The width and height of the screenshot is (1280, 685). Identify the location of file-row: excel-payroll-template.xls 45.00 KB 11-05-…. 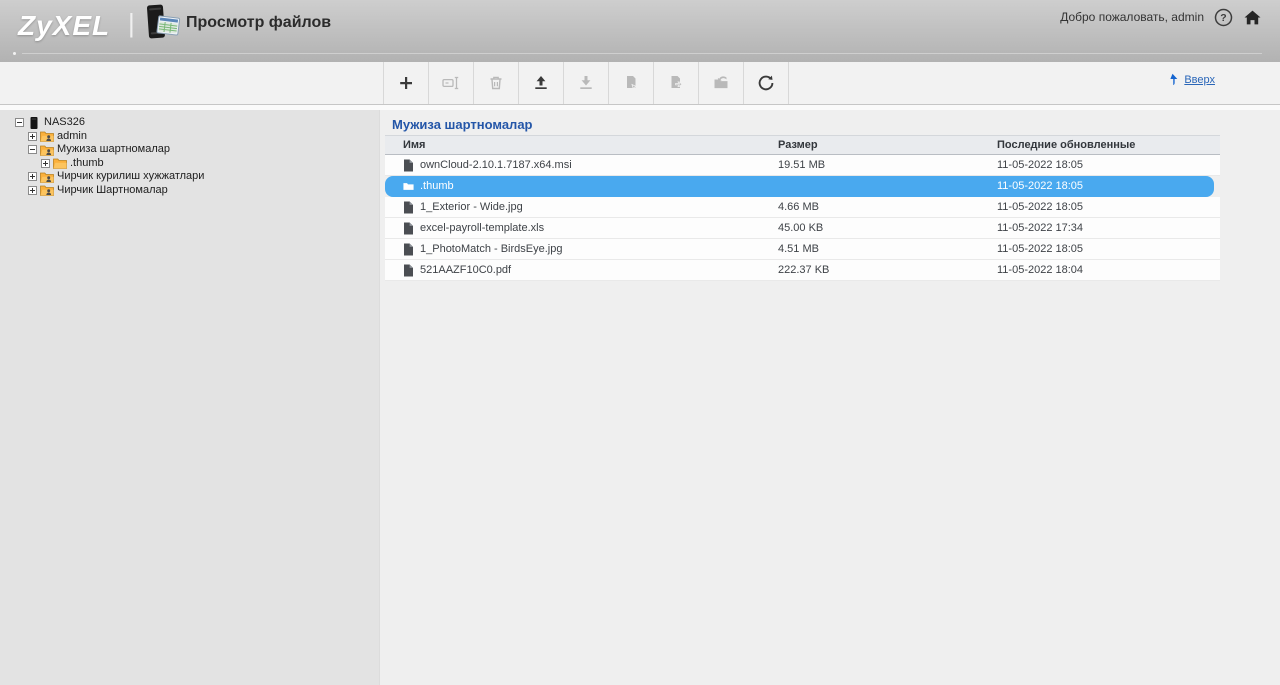
(802, 228).